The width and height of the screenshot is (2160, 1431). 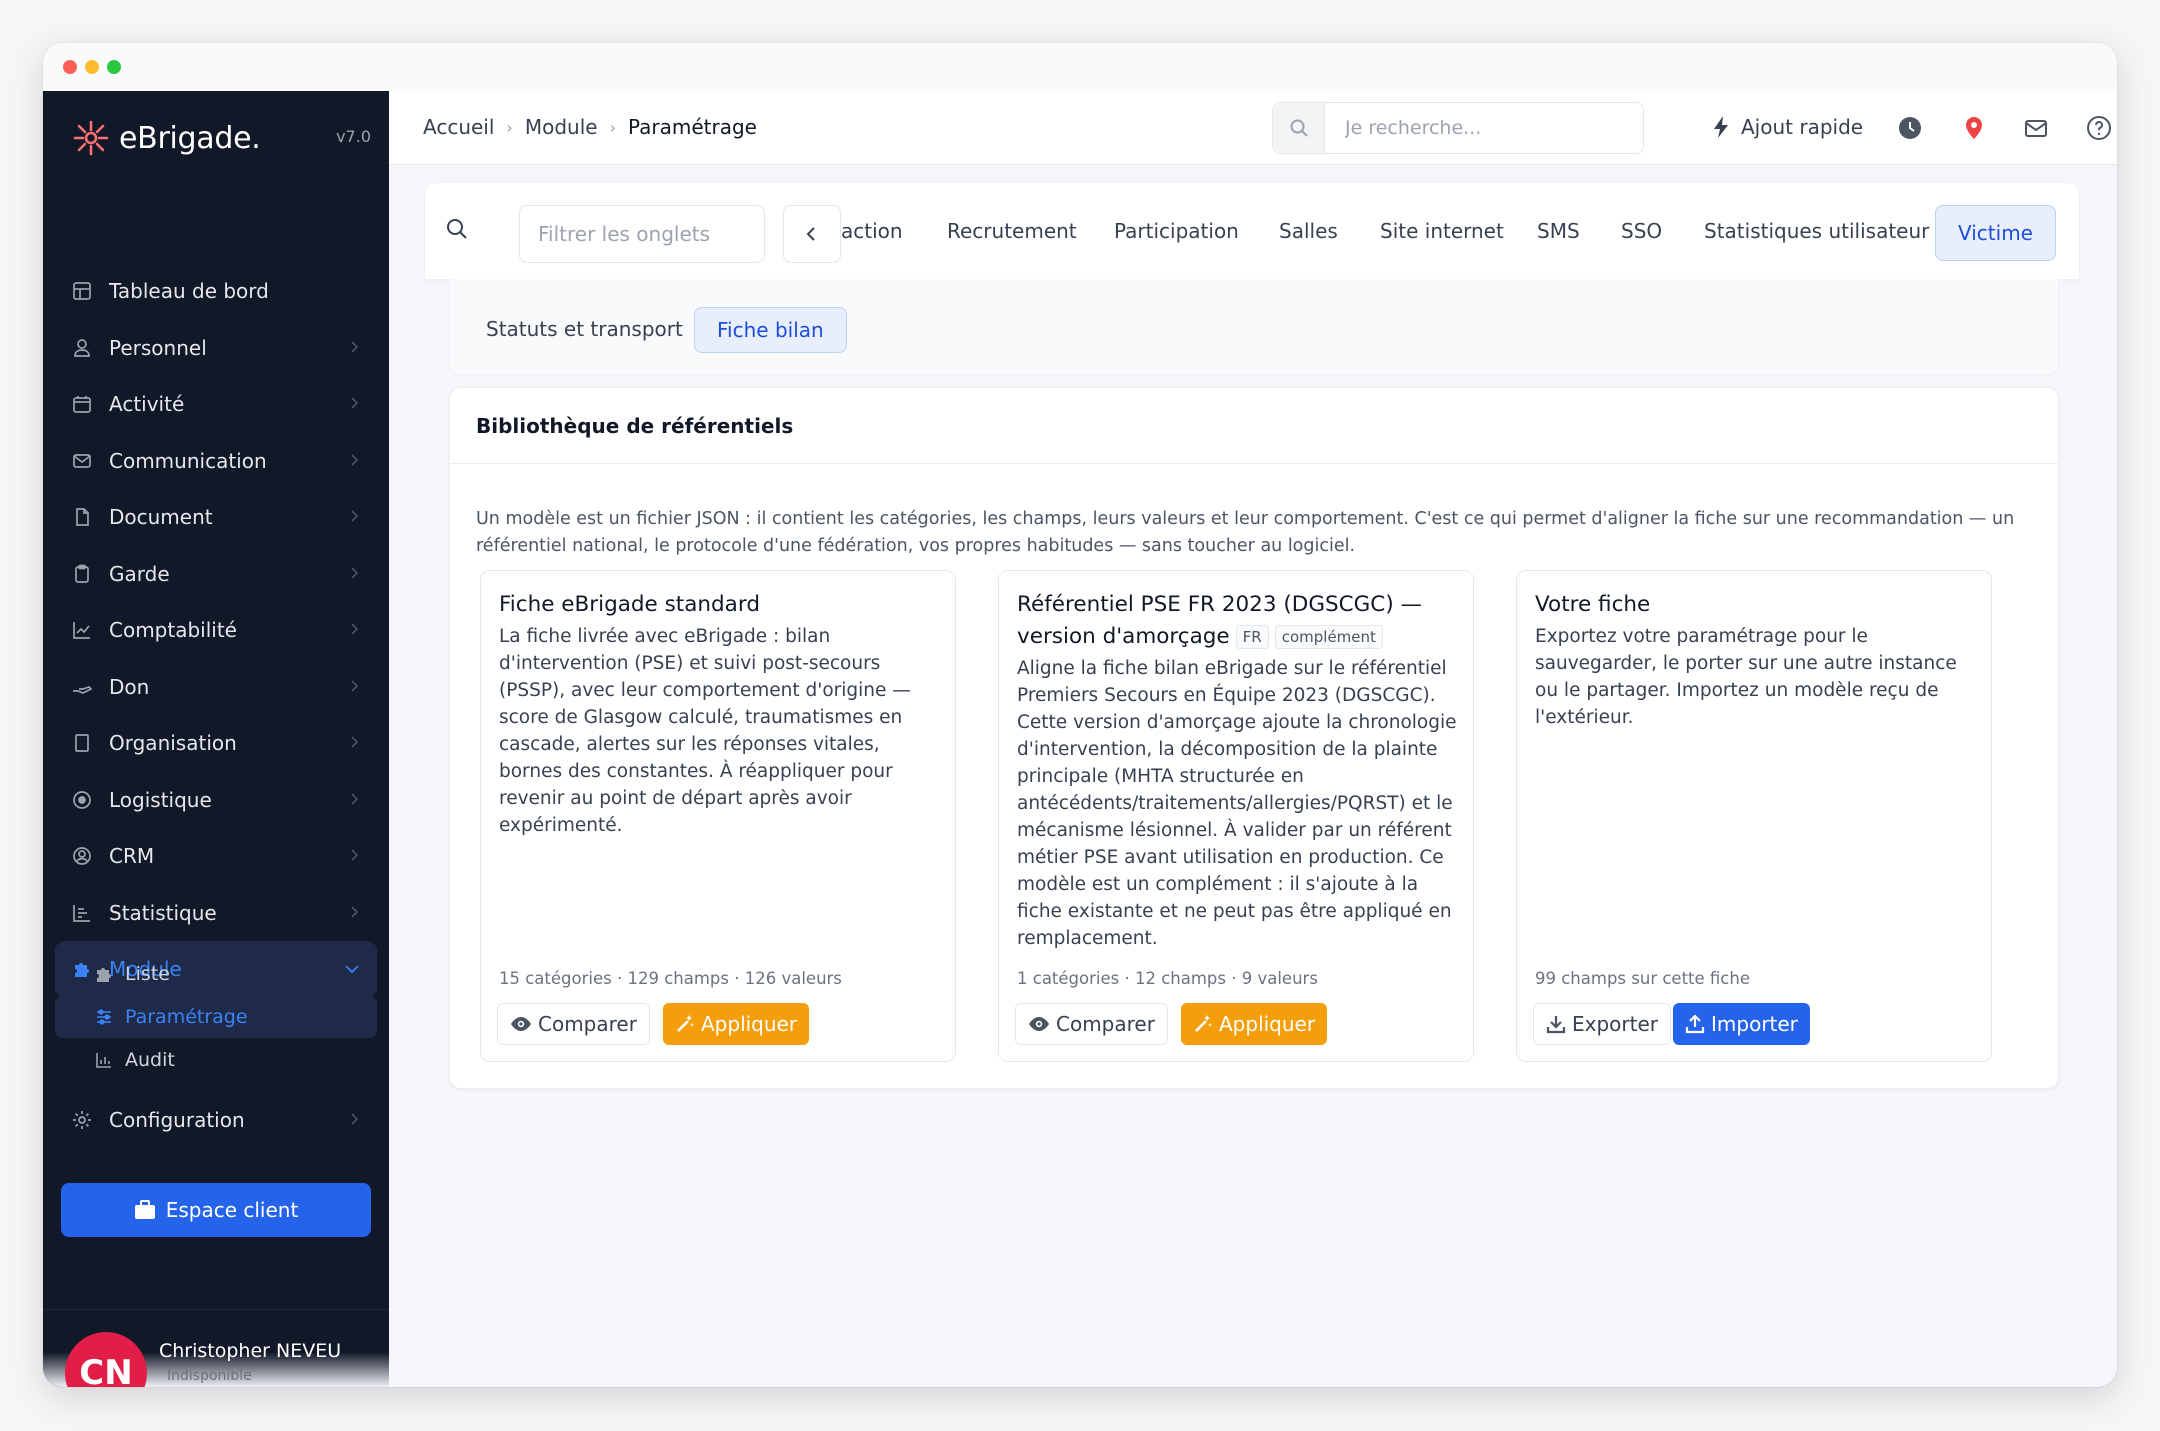 What do you see at coordinates (1642, 978) in the screenshot?
I see `card-meta: 99 champs sur cette fiche` at bounding box center [1642, 978].